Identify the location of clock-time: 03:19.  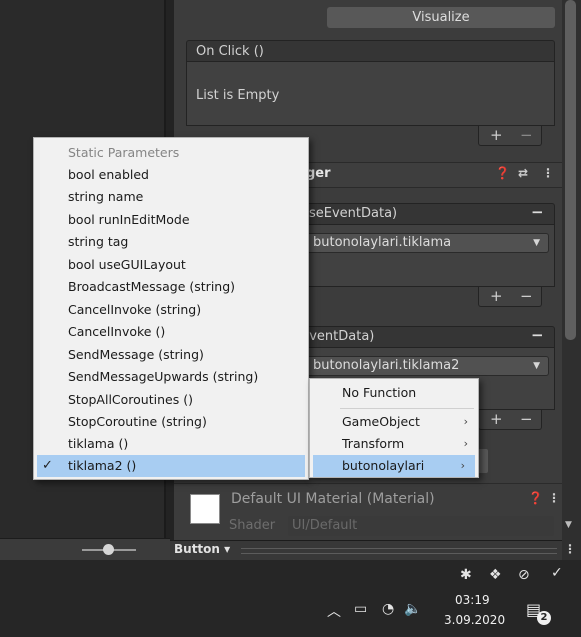
(472, 600).